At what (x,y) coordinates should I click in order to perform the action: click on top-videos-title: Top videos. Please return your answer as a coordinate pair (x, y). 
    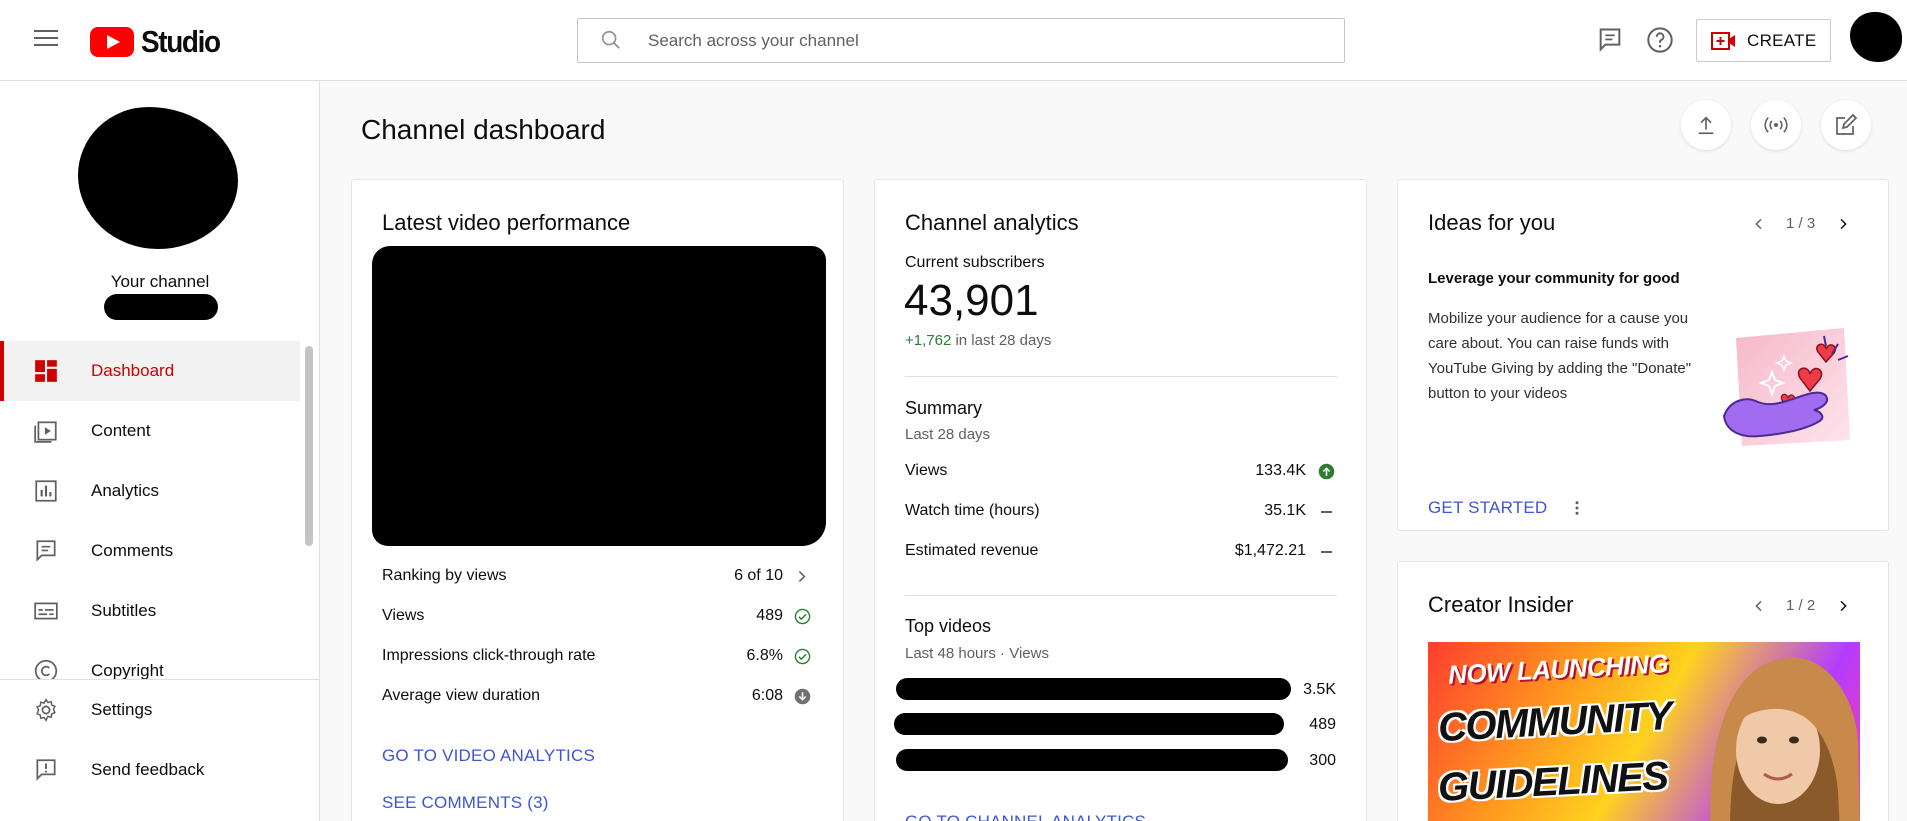
    Looking at the image, I should click on (948, 626).